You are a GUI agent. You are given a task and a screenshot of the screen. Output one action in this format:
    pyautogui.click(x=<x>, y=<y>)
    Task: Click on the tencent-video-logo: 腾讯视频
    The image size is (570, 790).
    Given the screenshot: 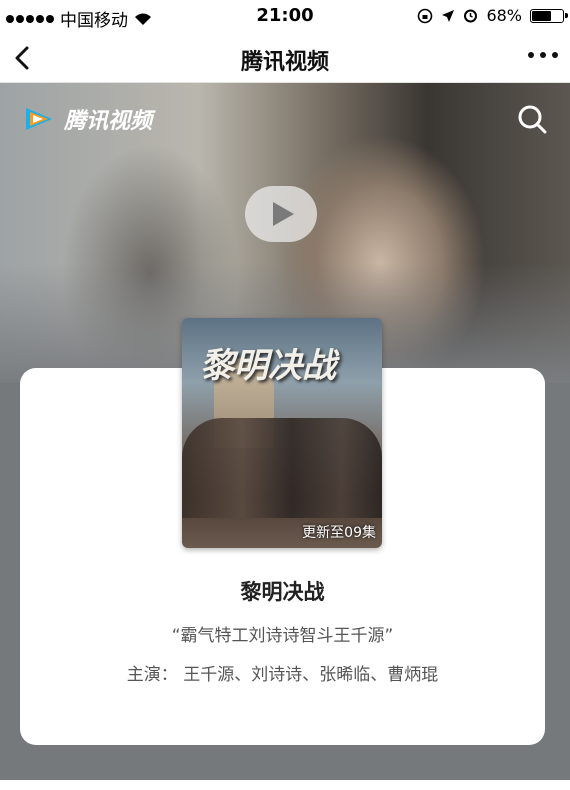 What is the action you would take?
    pyautogui.click(x=87, y=119)
    